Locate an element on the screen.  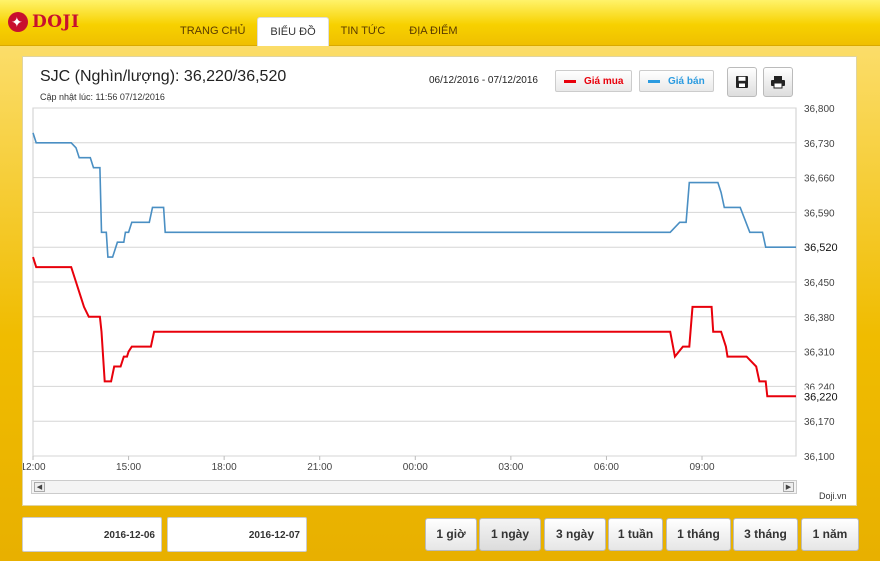
last-value-label: 36,520 is located at coordinates (821, 248).